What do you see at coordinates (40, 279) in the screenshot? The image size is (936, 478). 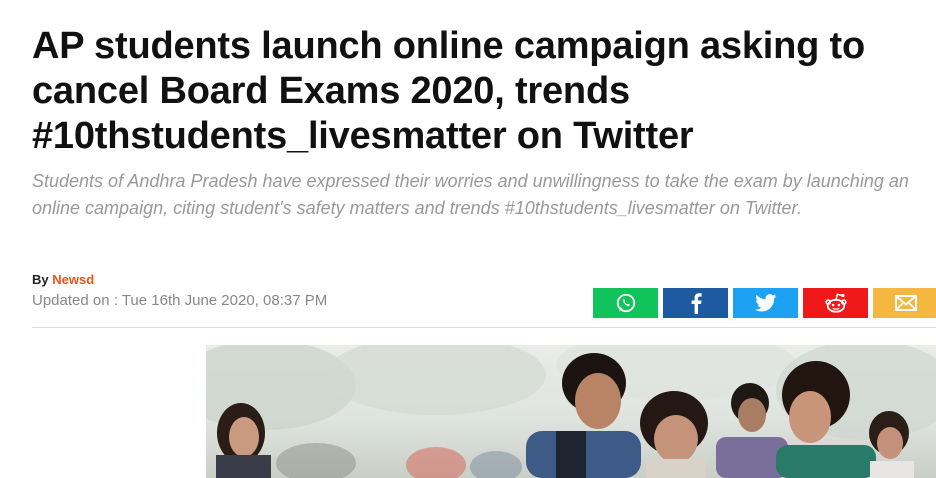 I see `byline-prefix: By` at bounding box center [40, 279].